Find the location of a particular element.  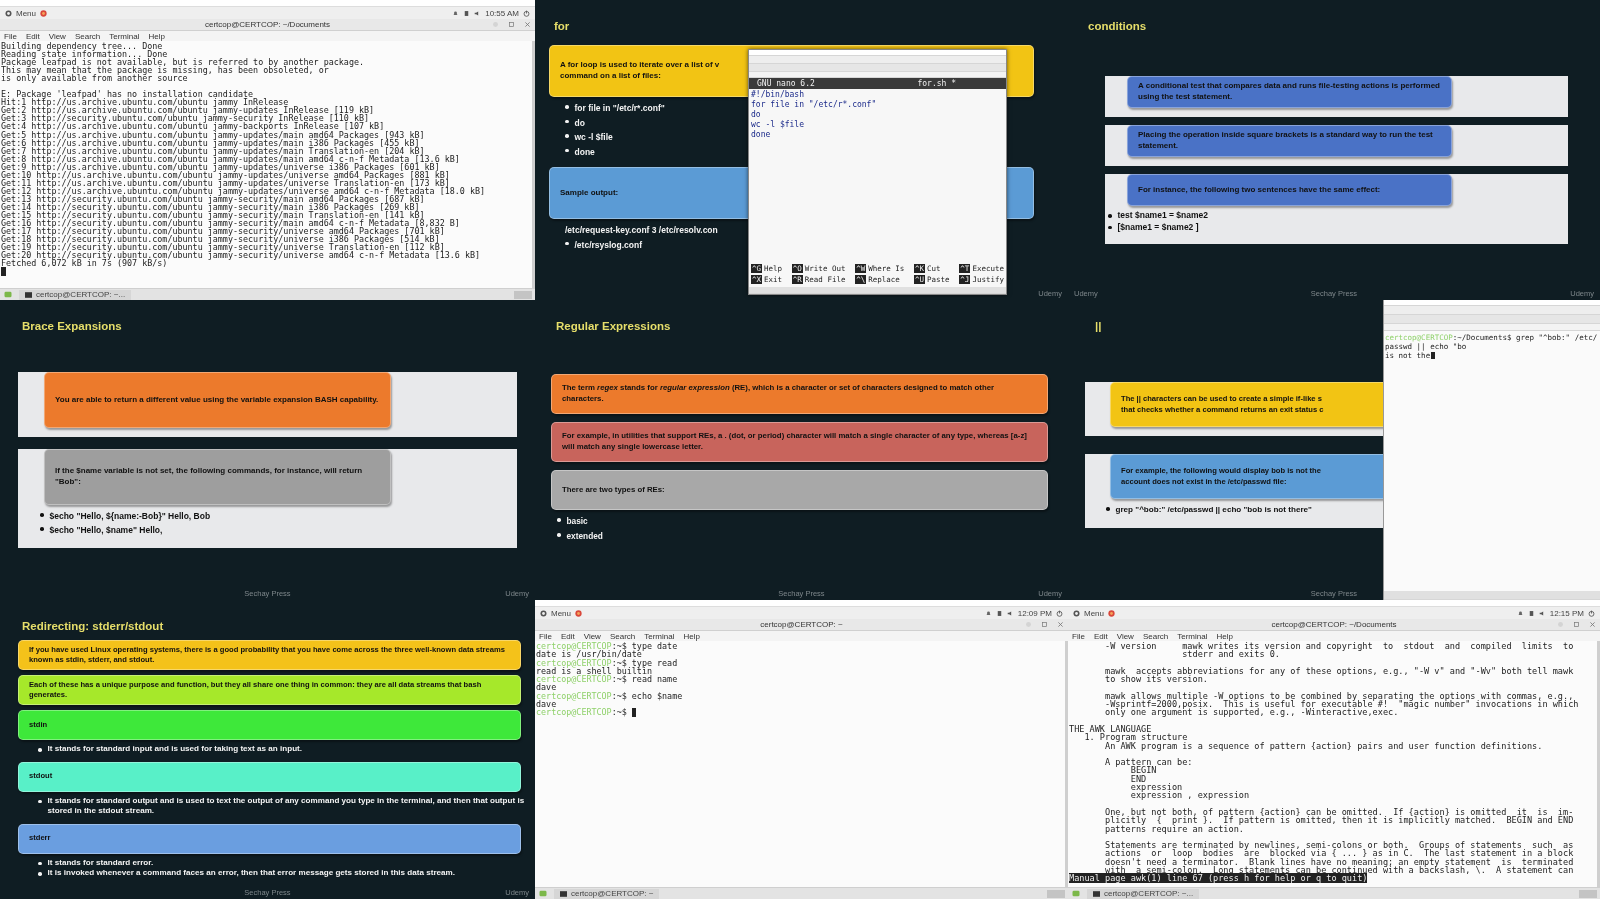

bullet-text: It stands for standard input and is used for taking text as an input. is located at coordinates (175, 749).